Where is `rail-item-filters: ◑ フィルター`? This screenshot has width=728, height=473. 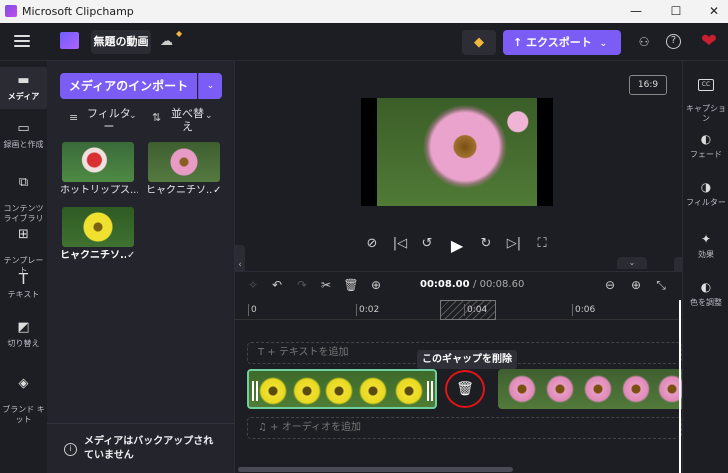
rail-item-filters: ◑ フィルター is located at coordinates (705, 193).